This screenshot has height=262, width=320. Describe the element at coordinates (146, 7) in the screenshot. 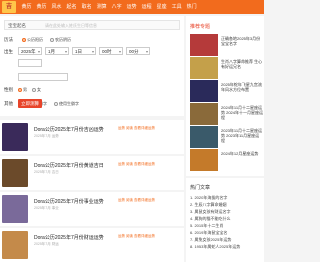

I see `nav-item: 运程` at that location.